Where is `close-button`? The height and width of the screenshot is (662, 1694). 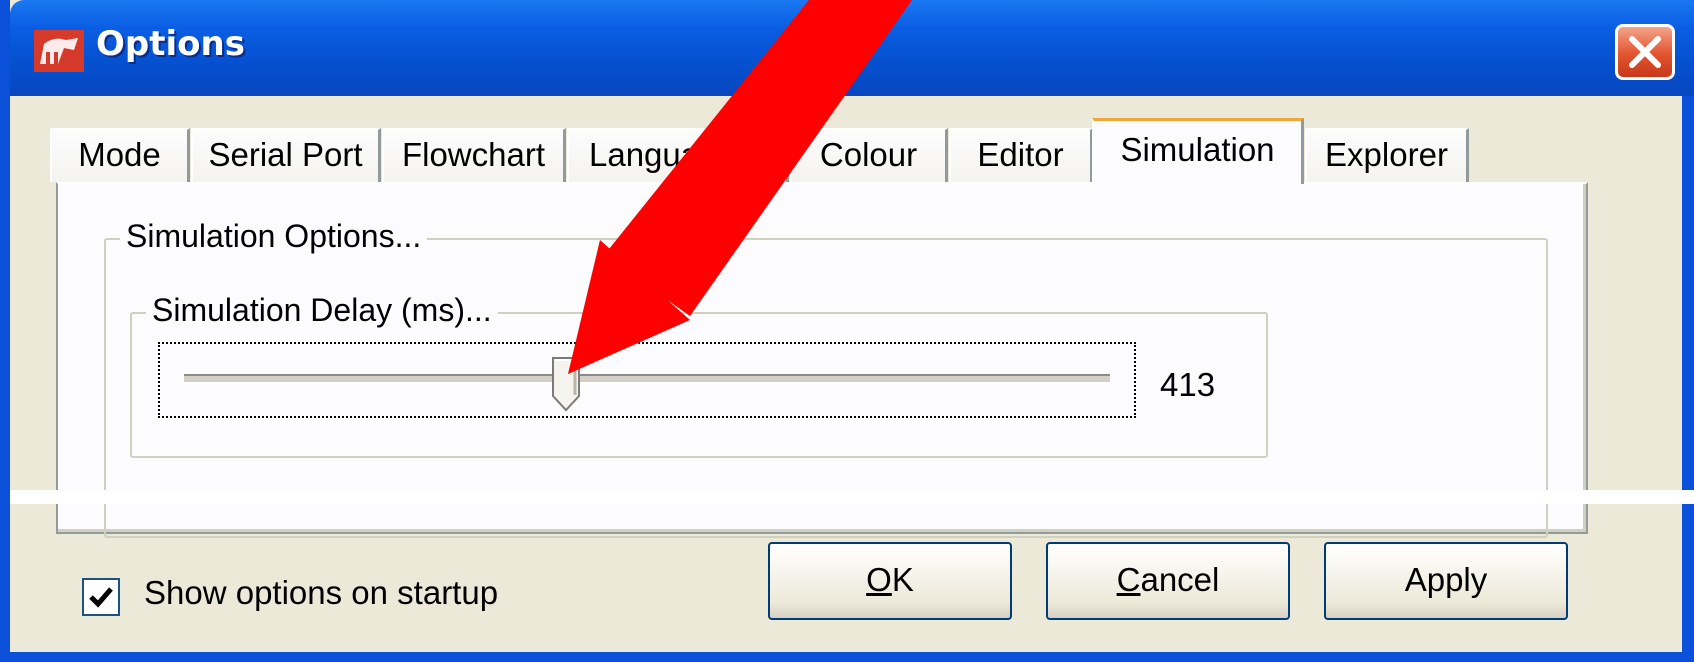
close-button is located at coordinates (1645, 52).